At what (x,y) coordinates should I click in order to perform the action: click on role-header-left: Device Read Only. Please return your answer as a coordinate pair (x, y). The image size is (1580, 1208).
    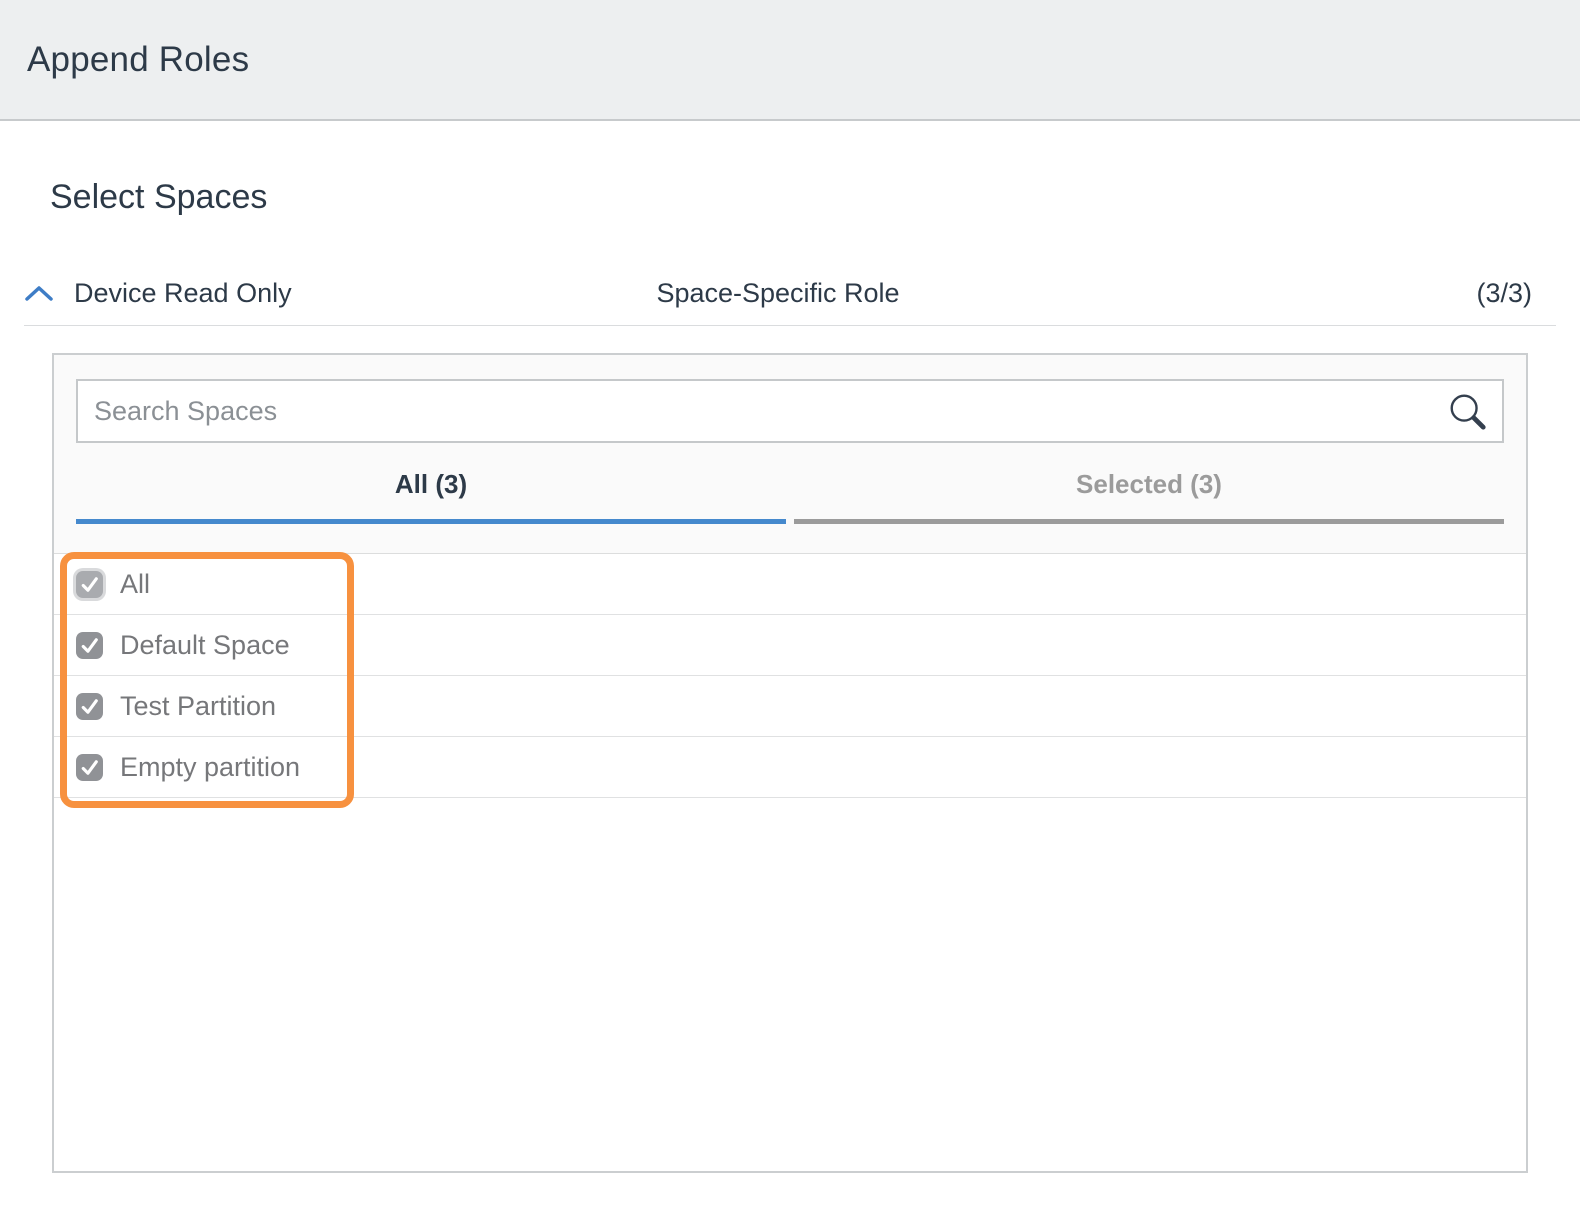
    Looking at the image, I should click on (275, 293).